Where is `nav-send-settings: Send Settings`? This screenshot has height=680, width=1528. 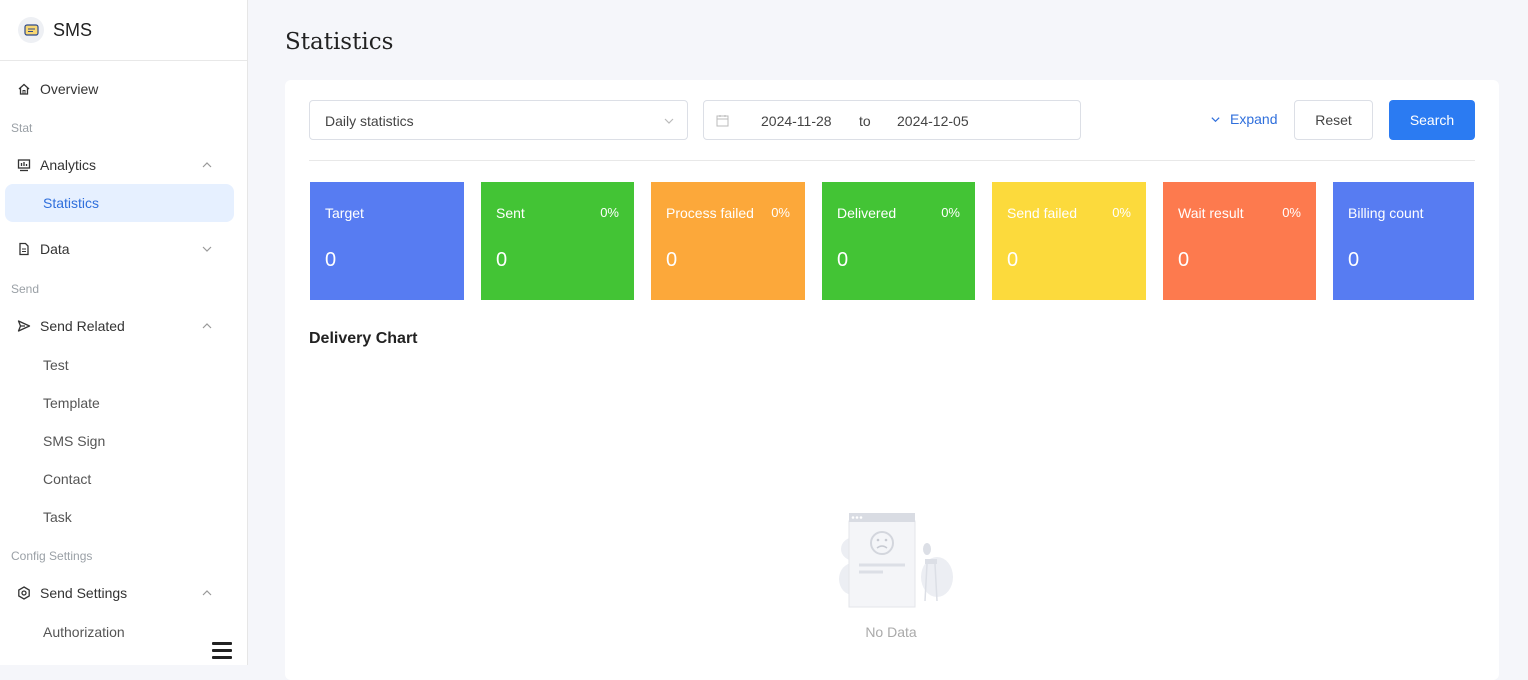
nav-send-settings: Send Settings is located at coordinates (124, 593).